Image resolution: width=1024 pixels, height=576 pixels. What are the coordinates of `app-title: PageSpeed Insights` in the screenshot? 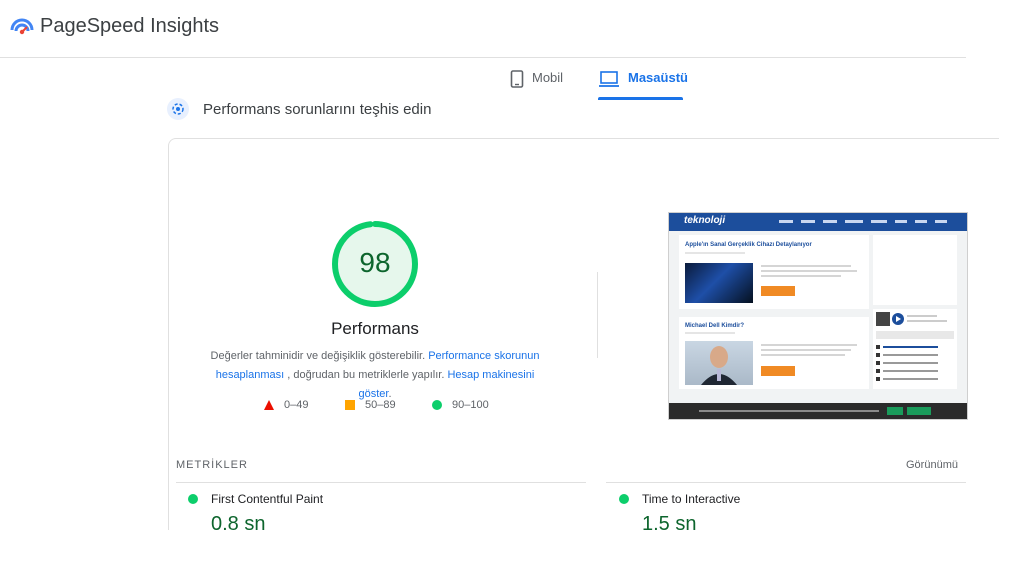 It's located at (130, 26).